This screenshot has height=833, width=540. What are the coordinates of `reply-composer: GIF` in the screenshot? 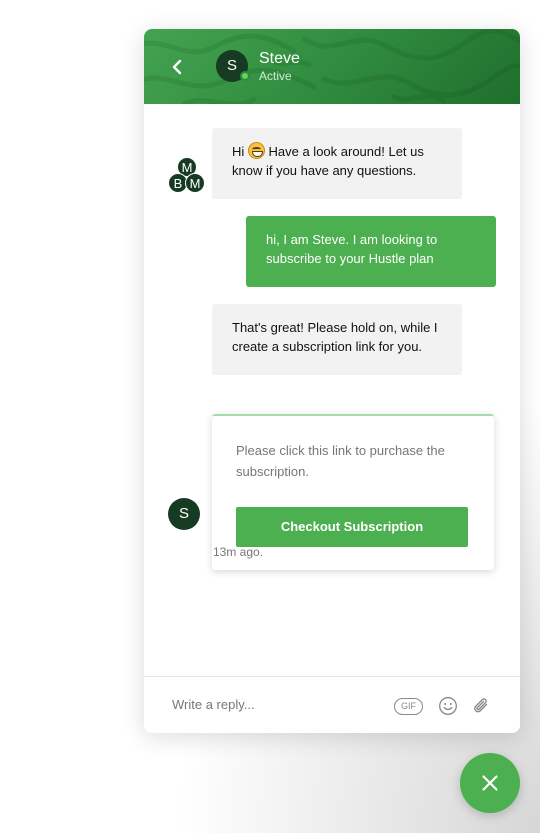 It's located at (332, 704).